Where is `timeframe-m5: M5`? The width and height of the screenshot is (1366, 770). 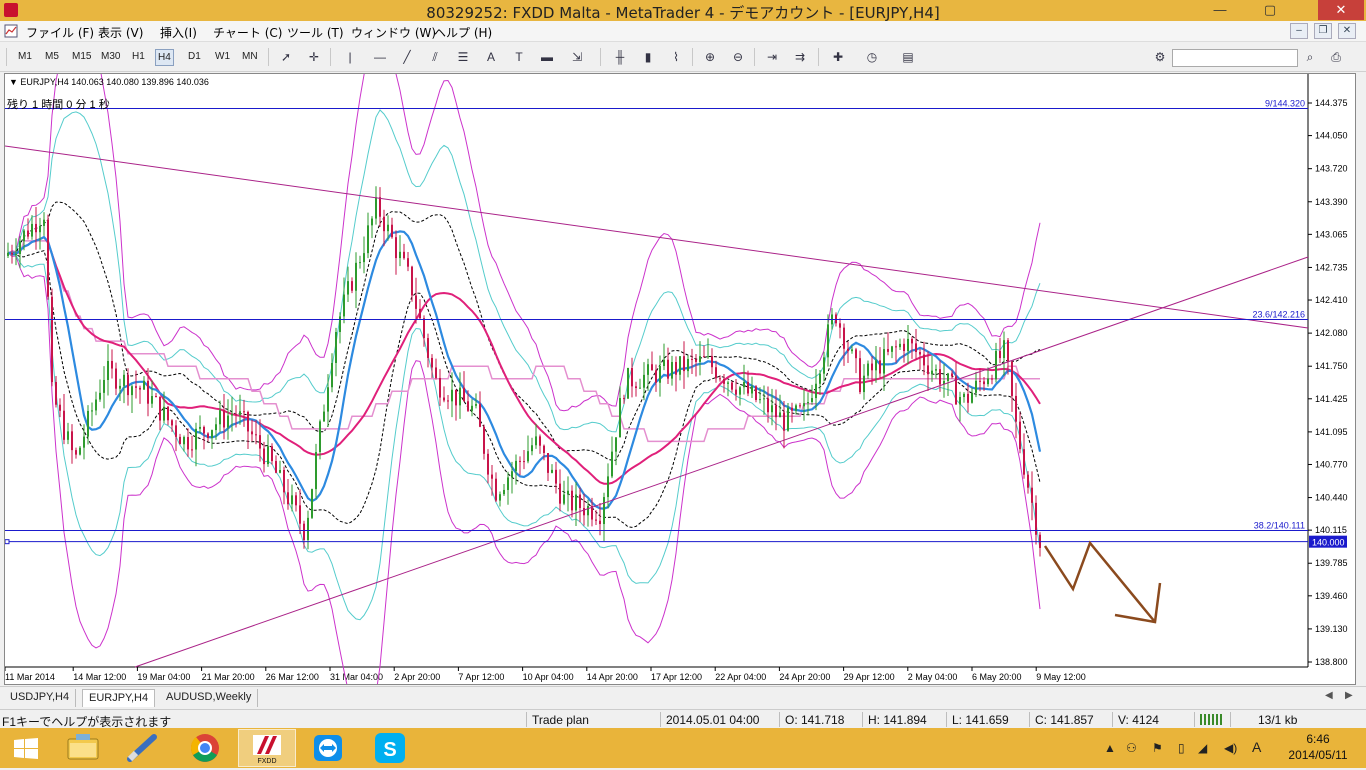 timeframe-m5: M5 is located at coordinates (52, 56).